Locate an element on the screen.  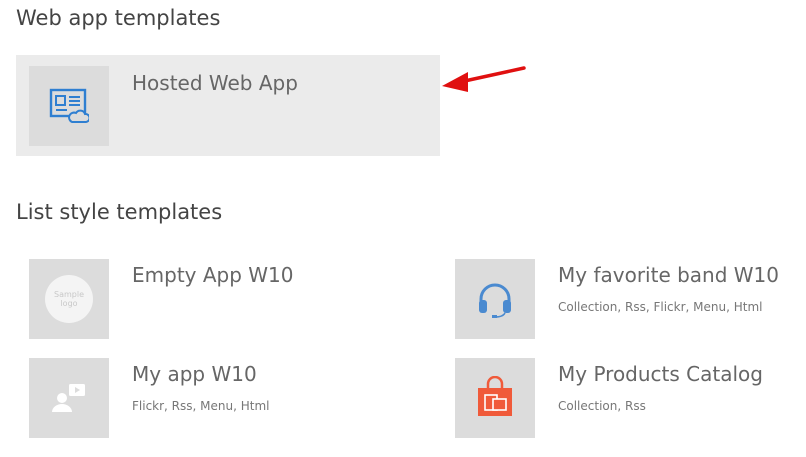
template-hosted-web-app: Hosted Web App is located at coordinates (228, 105).